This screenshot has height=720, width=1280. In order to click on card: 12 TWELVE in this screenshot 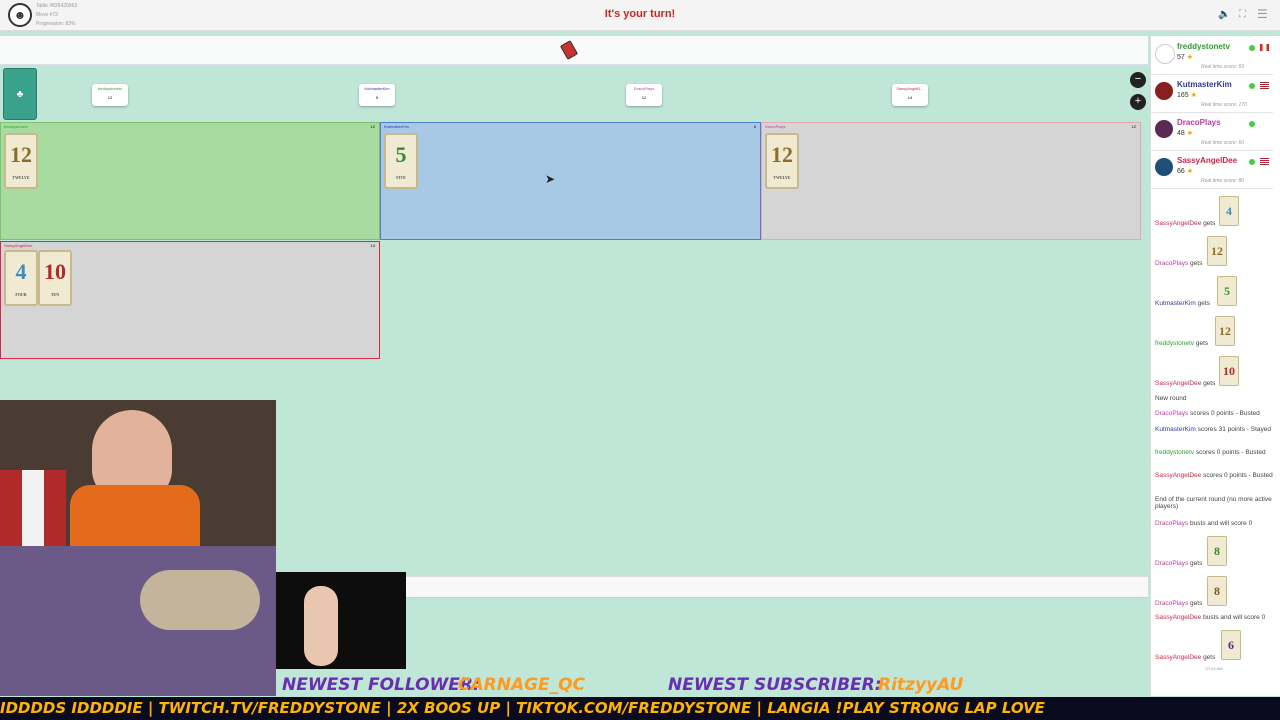, I will do `click(21, 161)`.